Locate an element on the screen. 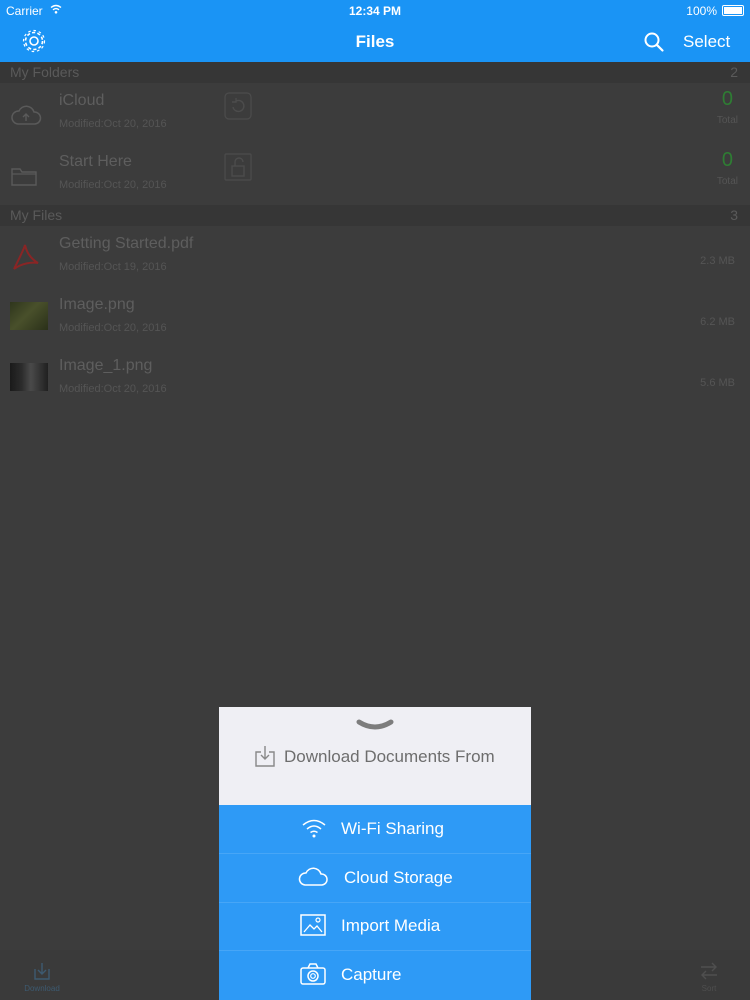  download-tab: Download is located at coordinates (42, 976).